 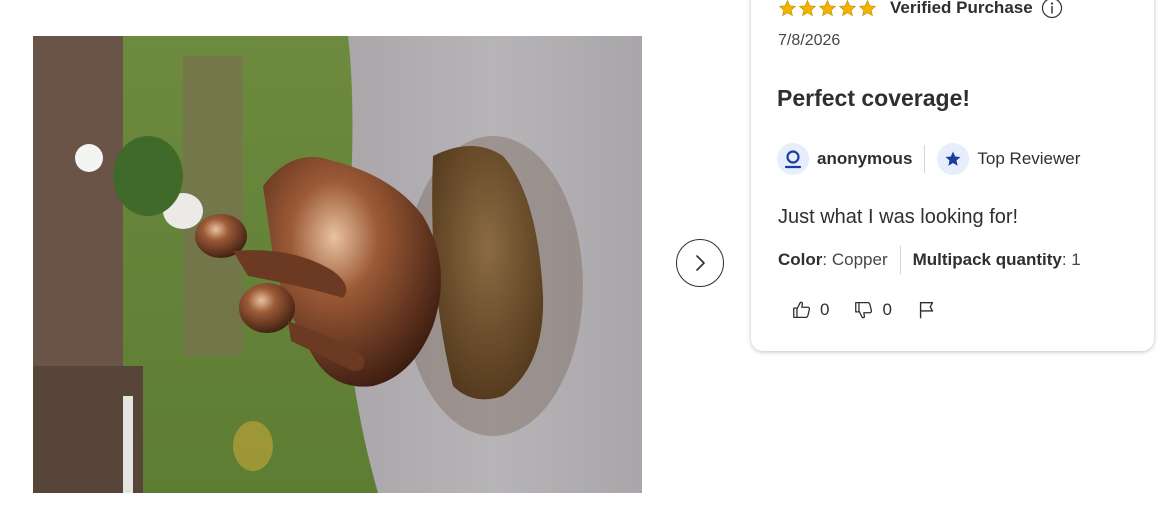 What do you see at coordinates (802, 309) in the screenshot?
I see `thumbs-up-icon` at bounding box center [802, 309].